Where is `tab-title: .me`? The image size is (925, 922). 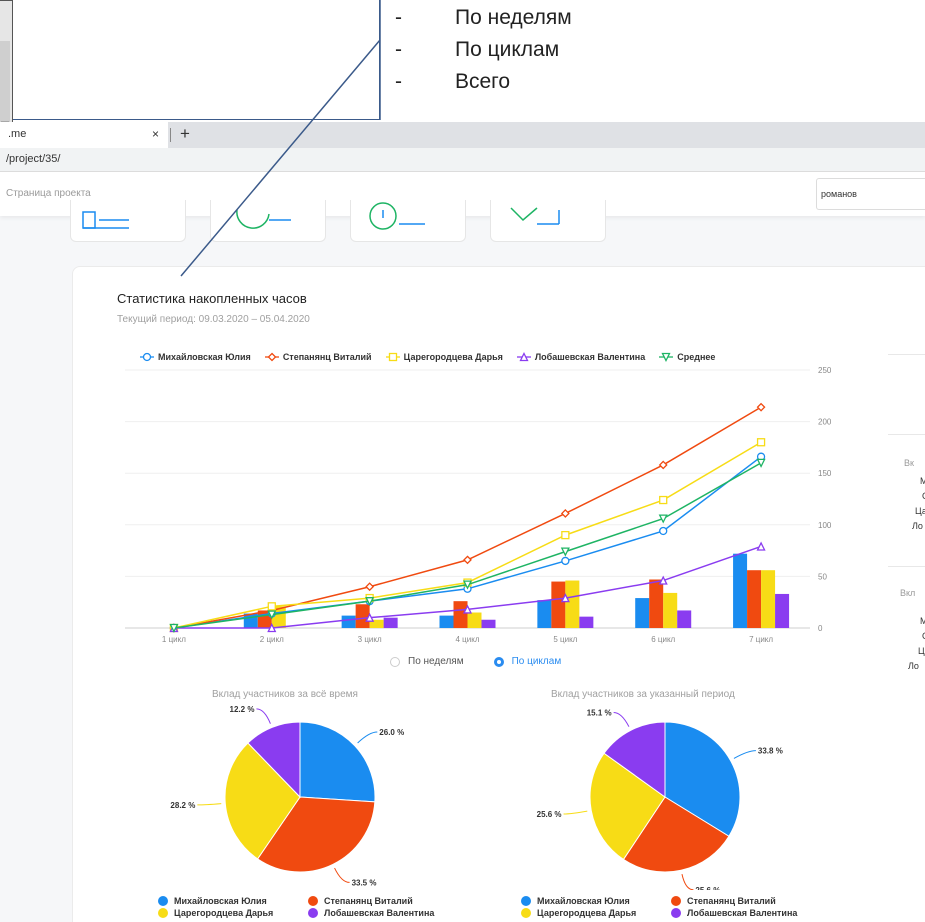
tab-title: .me is located at coordinates (17, 134).